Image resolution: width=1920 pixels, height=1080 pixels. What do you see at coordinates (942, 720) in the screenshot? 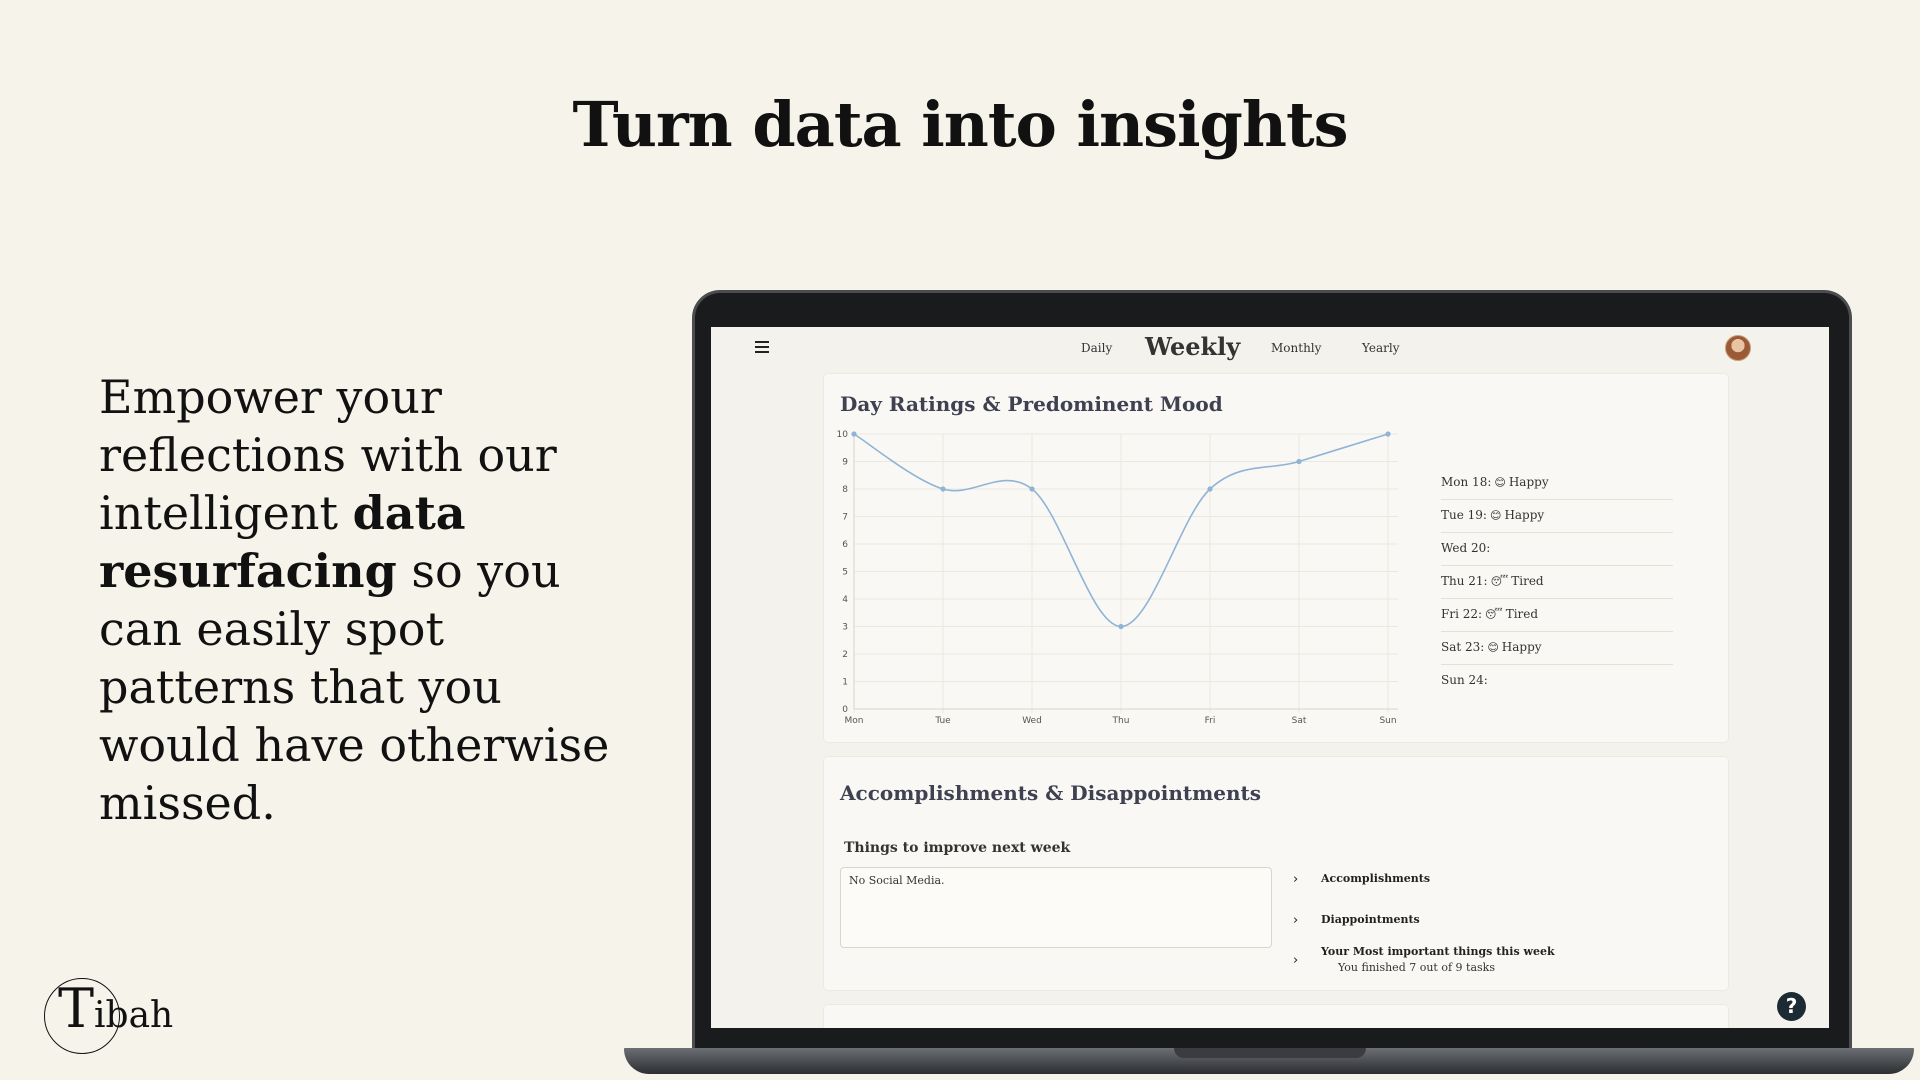
I see `x-tick-label: Tue` at bounding box center [942, 720].